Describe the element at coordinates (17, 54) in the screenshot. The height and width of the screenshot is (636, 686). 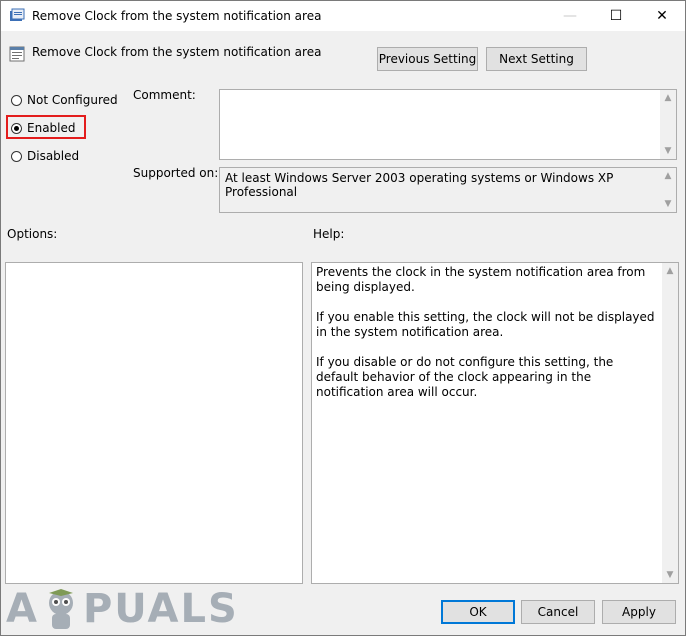
I see `setting-icon` at that location.